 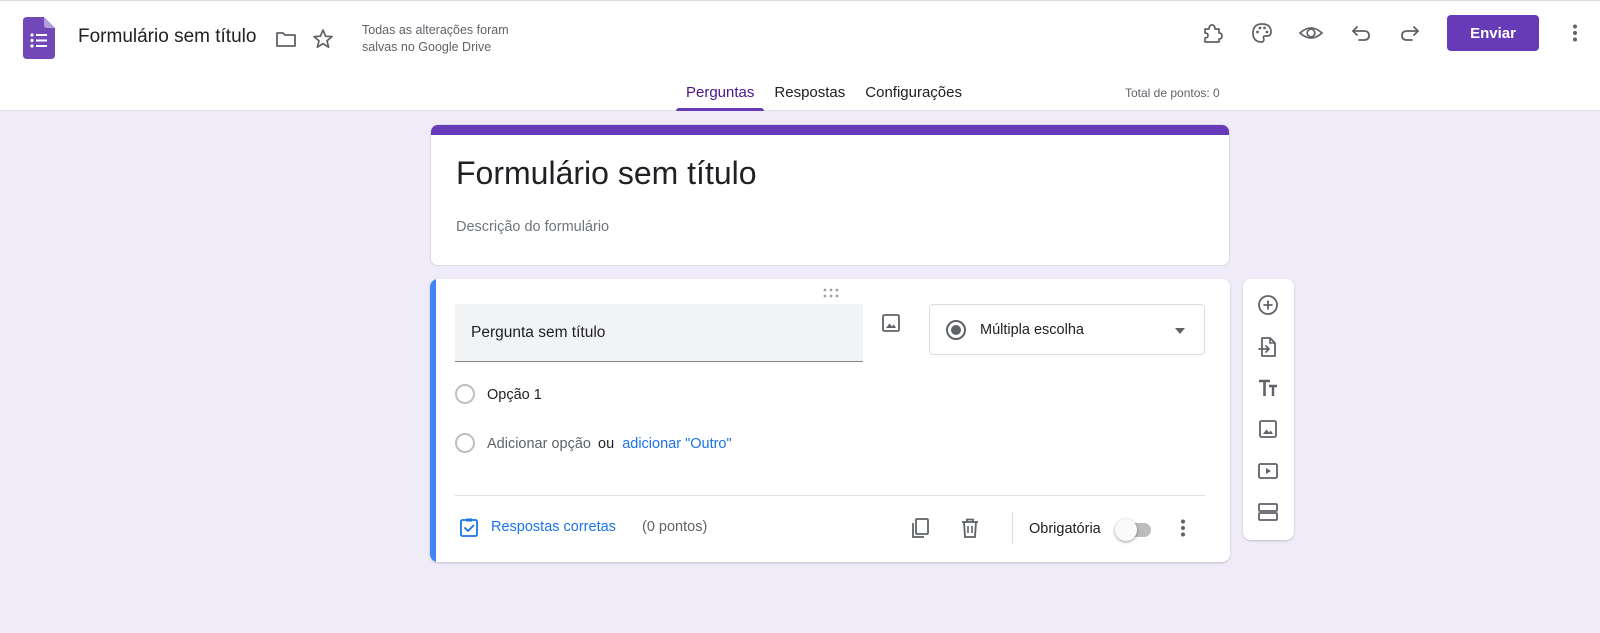 I want to click on required-label: Obrigatória, so click(x=1065, y=529).